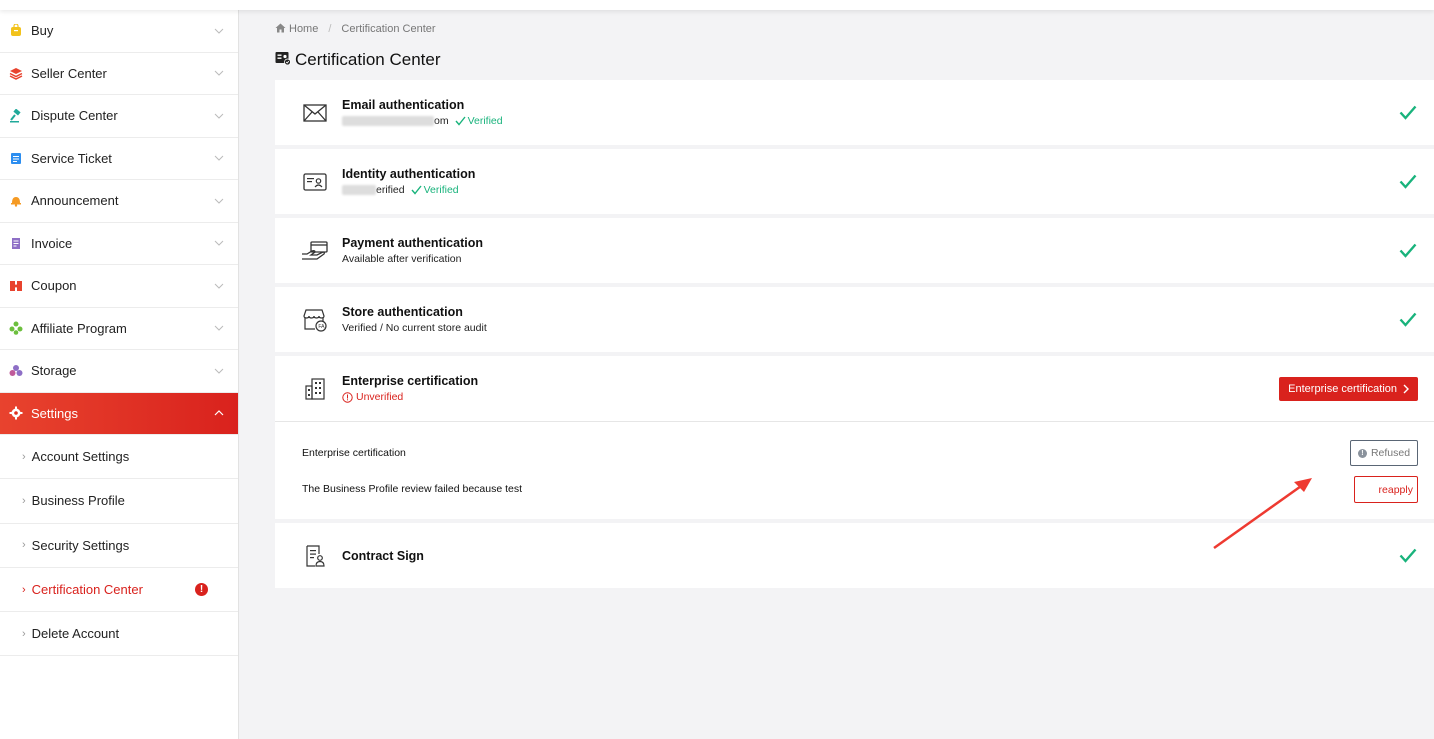  I want to click on button-label: Enterprise certification, so click(1342, 388).